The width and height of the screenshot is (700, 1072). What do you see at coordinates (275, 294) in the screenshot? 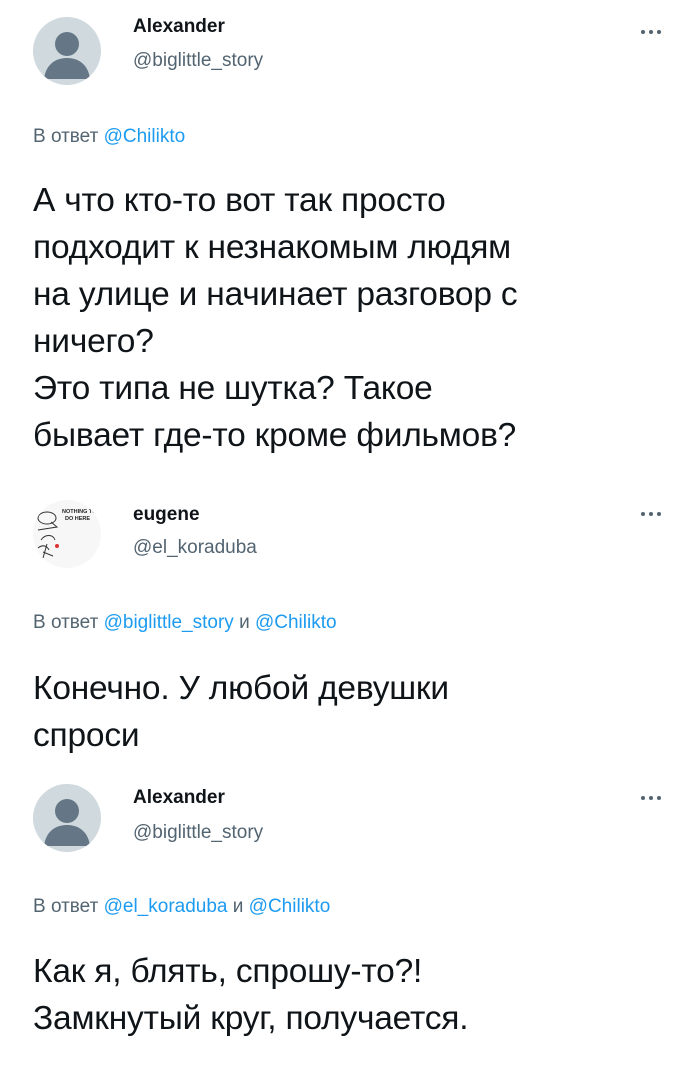
I see `tweet-text-line: на улице и начинает разговор с` at bounding box center [275, 294].